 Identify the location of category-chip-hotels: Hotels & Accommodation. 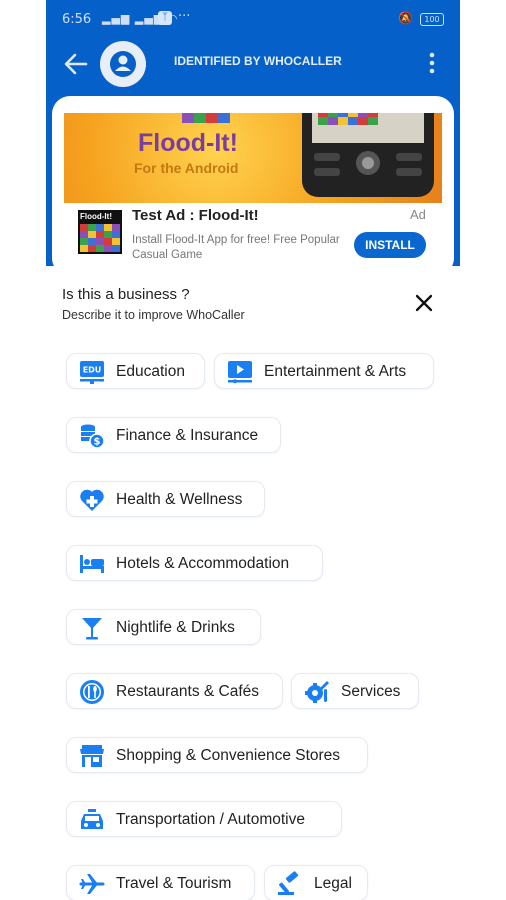
(194, 563).